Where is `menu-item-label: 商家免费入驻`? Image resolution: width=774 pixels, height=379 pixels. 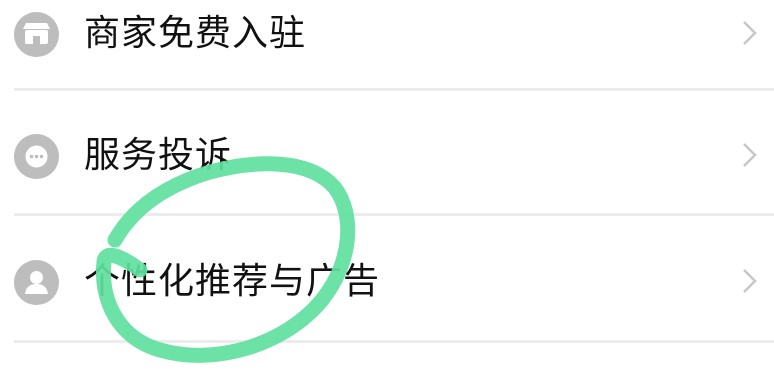
menu-item-label: 商家免费入驻 is located at coordinates (195, 33).